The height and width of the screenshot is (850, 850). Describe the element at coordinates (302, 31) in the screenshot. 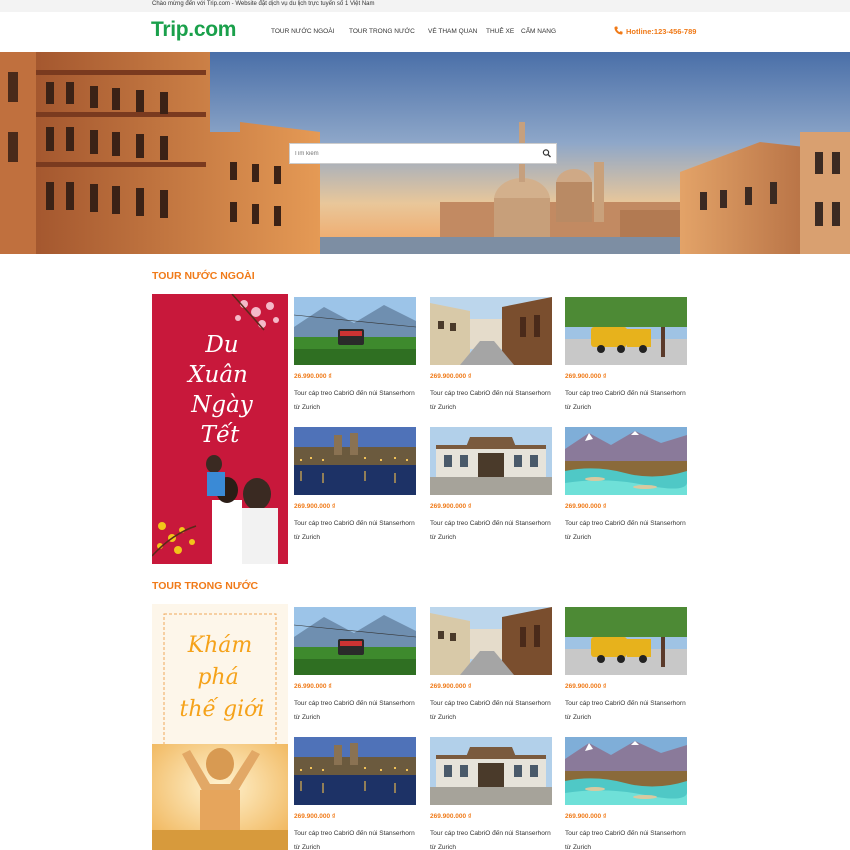

I see `nav-item-tour-nuoc-ngoai: TOUR NƯỚC NGOÀI` at that location.